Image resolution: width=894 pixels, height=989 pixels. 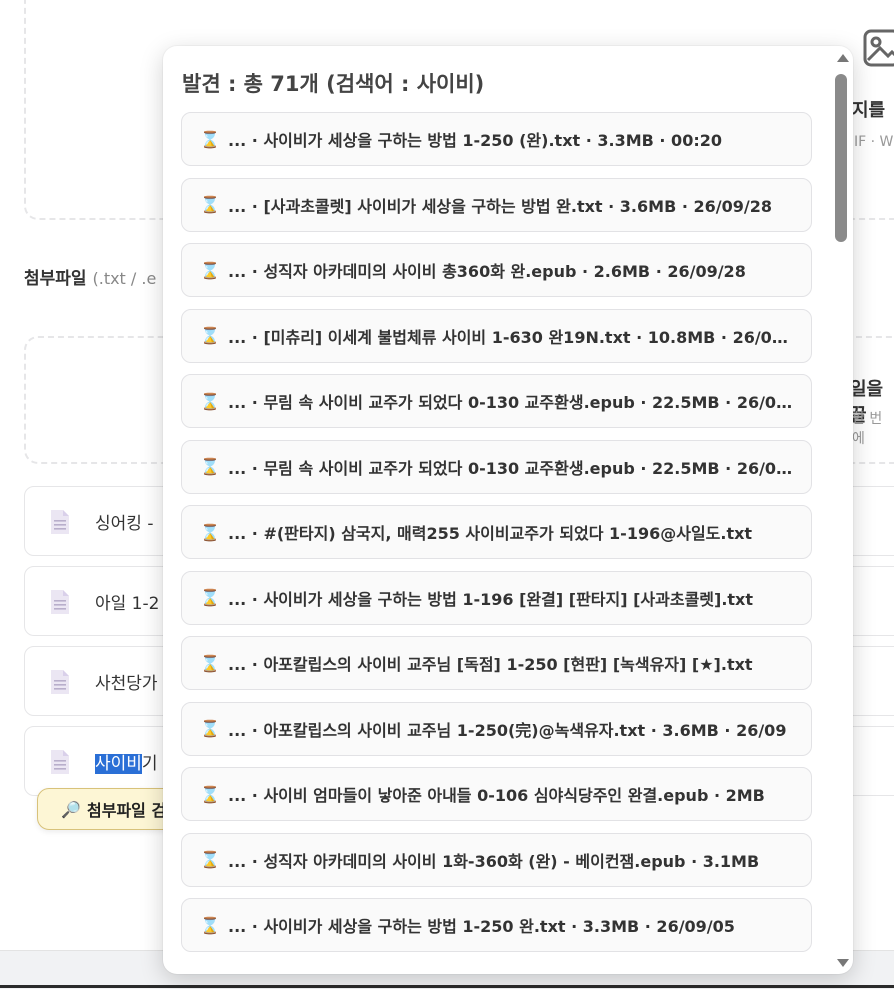 What do you see at coordinates (867, 429) in the screenshot?
I see `file-dropzone-subtext: 한 번에` at bounding box center [867, 429].